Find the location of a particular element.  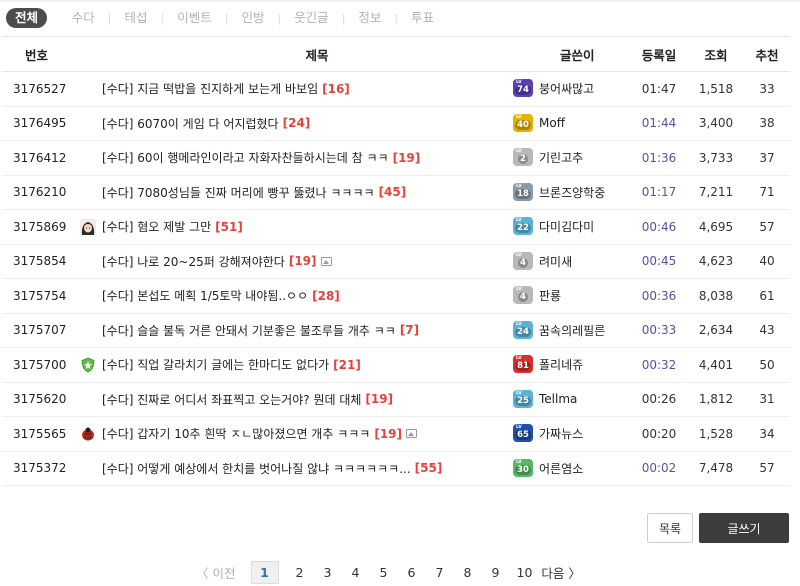

post-number: 3176495 is located at coordinates (40, 123).